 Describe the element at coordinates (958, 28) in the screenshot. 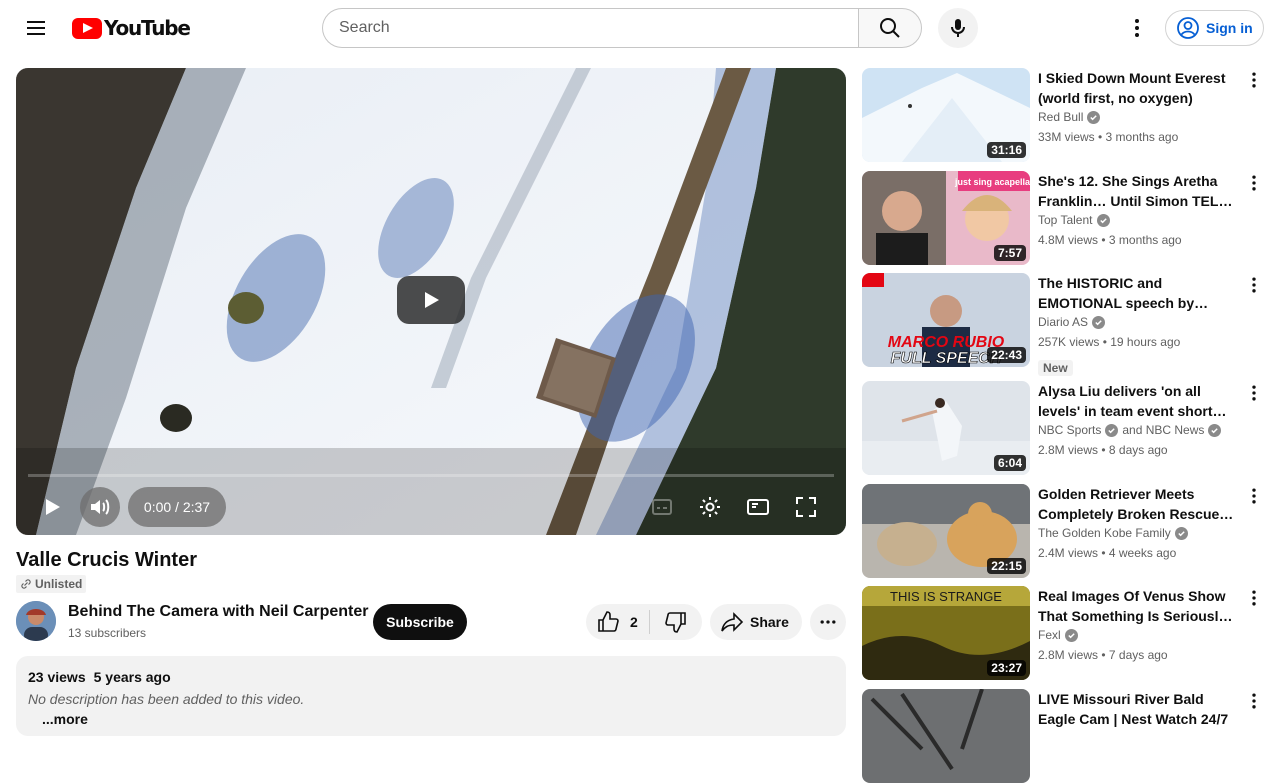

I see `voice-search-button` at that location.